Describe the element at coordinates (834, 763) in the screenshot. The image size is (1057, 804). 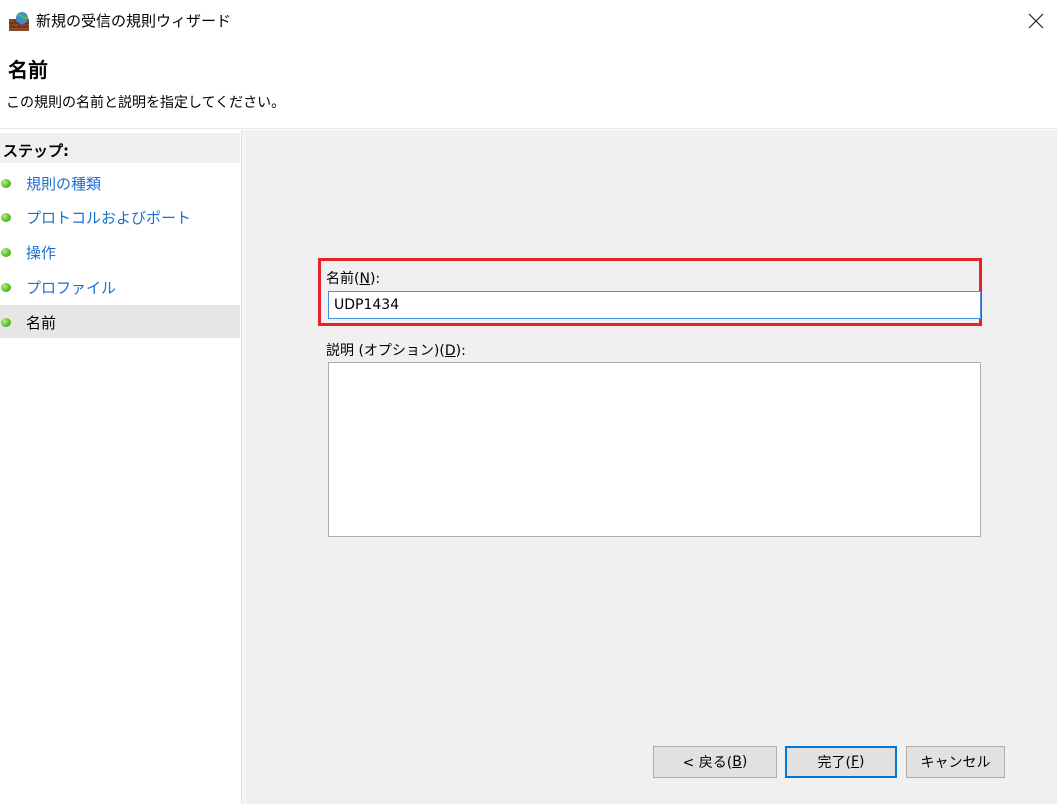
I see `finish-label-prefix: 完了(` at that location.